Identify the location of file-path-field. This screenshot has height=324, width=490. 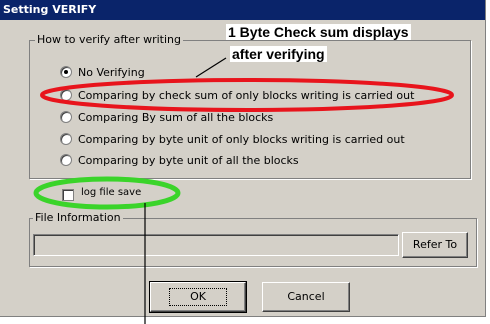
(216, 245).